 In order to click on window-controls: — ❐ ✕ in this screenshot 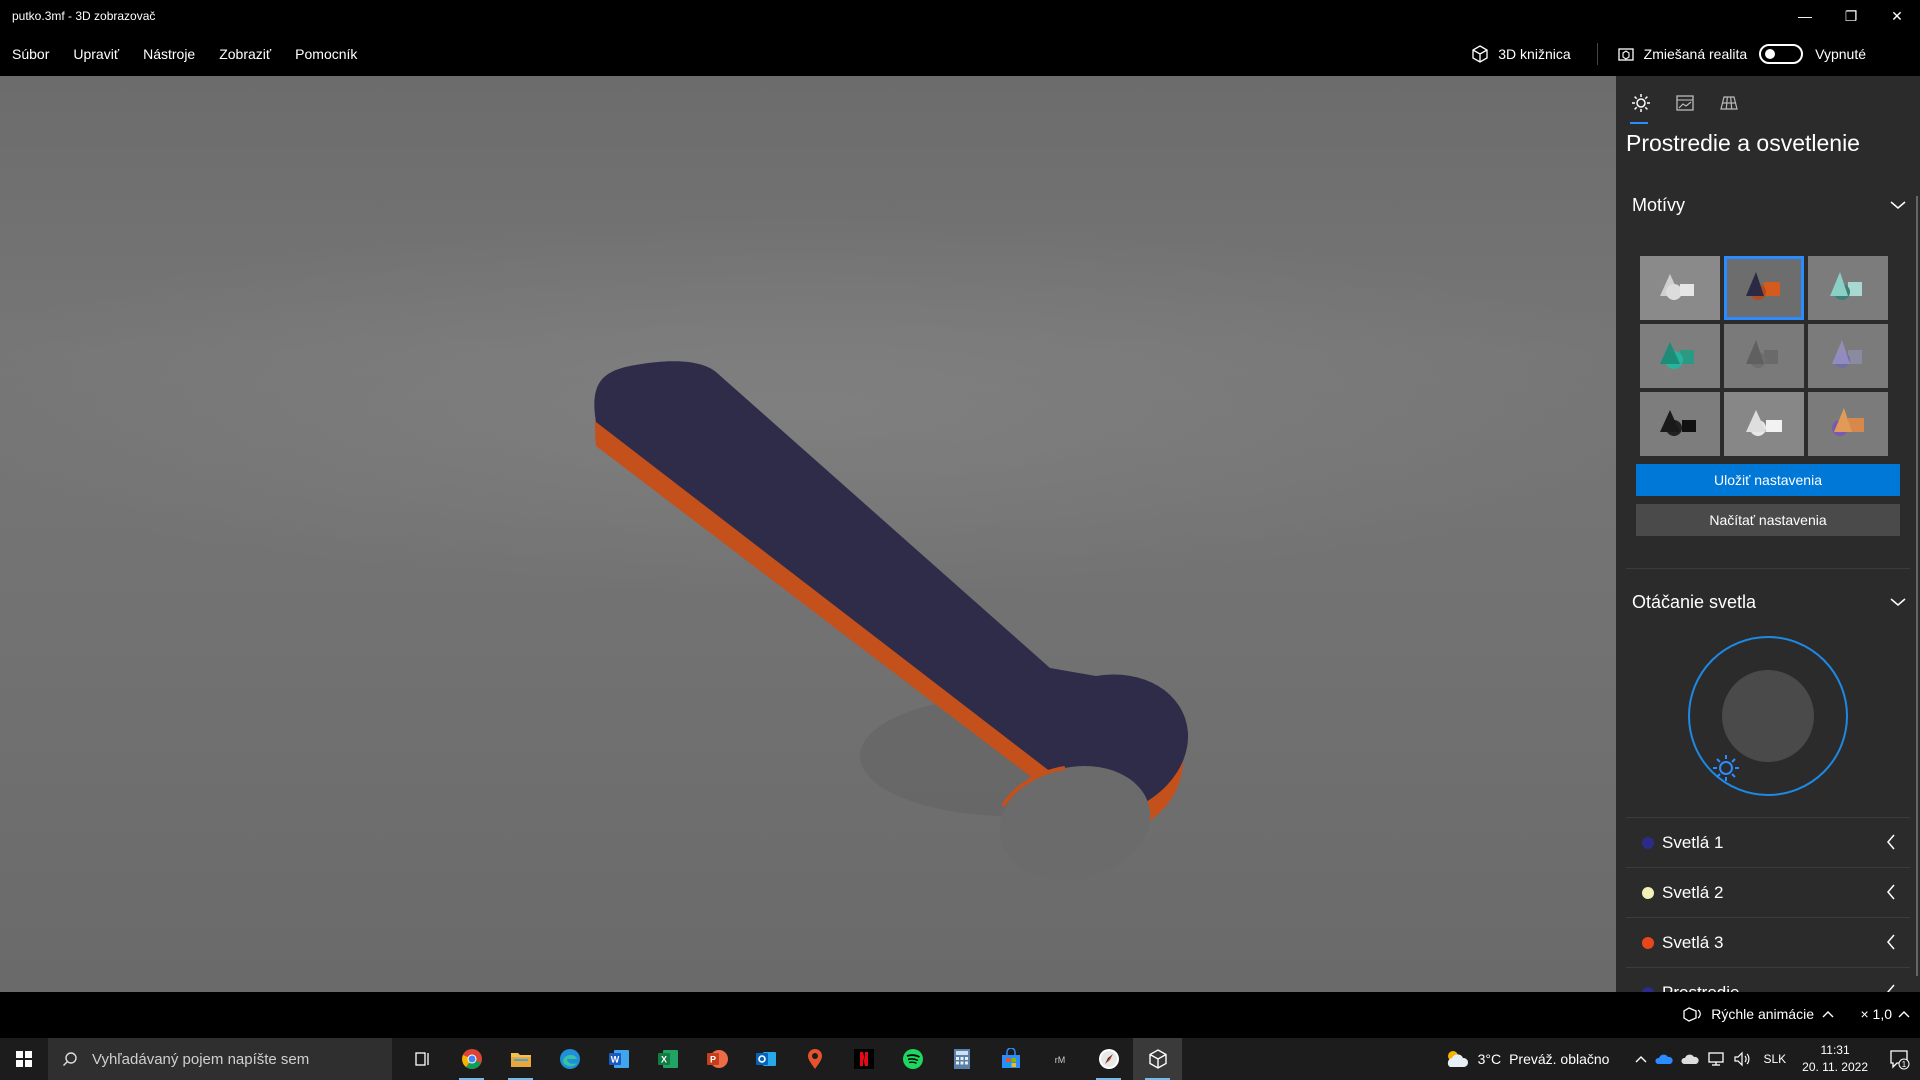, I will do `click(1851, 16)`.